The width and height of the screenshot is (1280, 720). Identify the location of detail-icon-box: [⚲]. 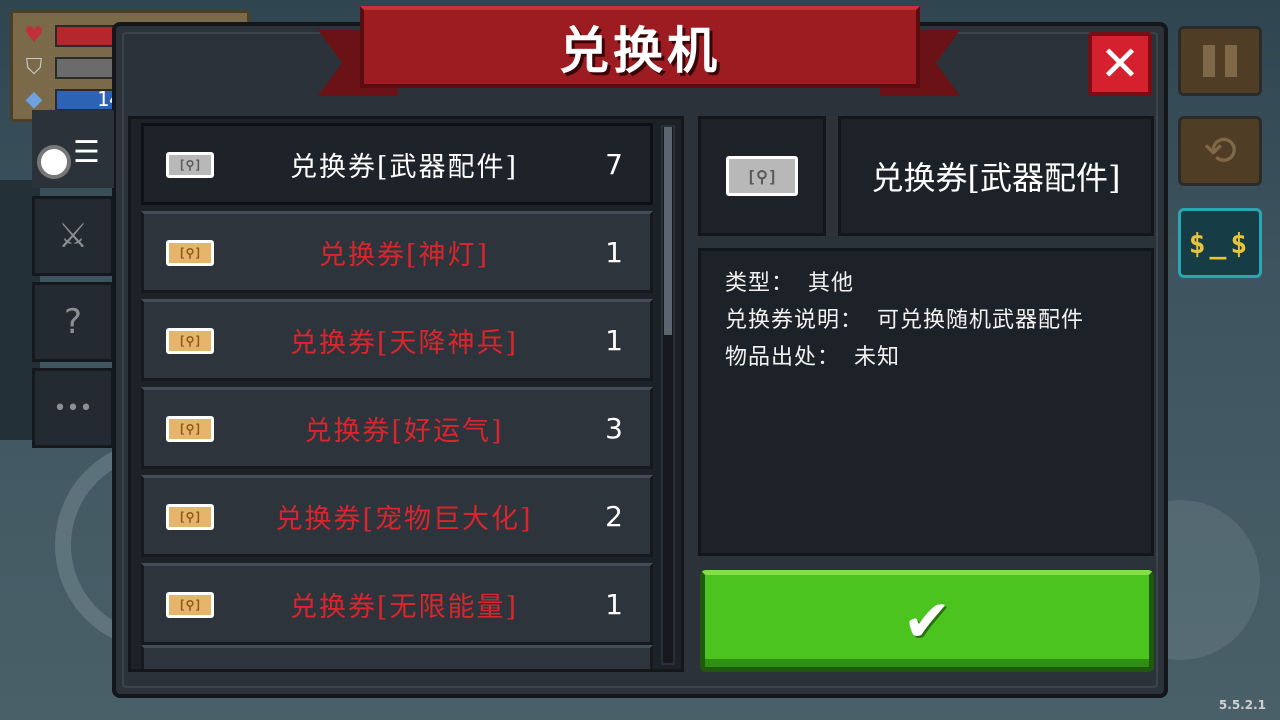
(762, 176).